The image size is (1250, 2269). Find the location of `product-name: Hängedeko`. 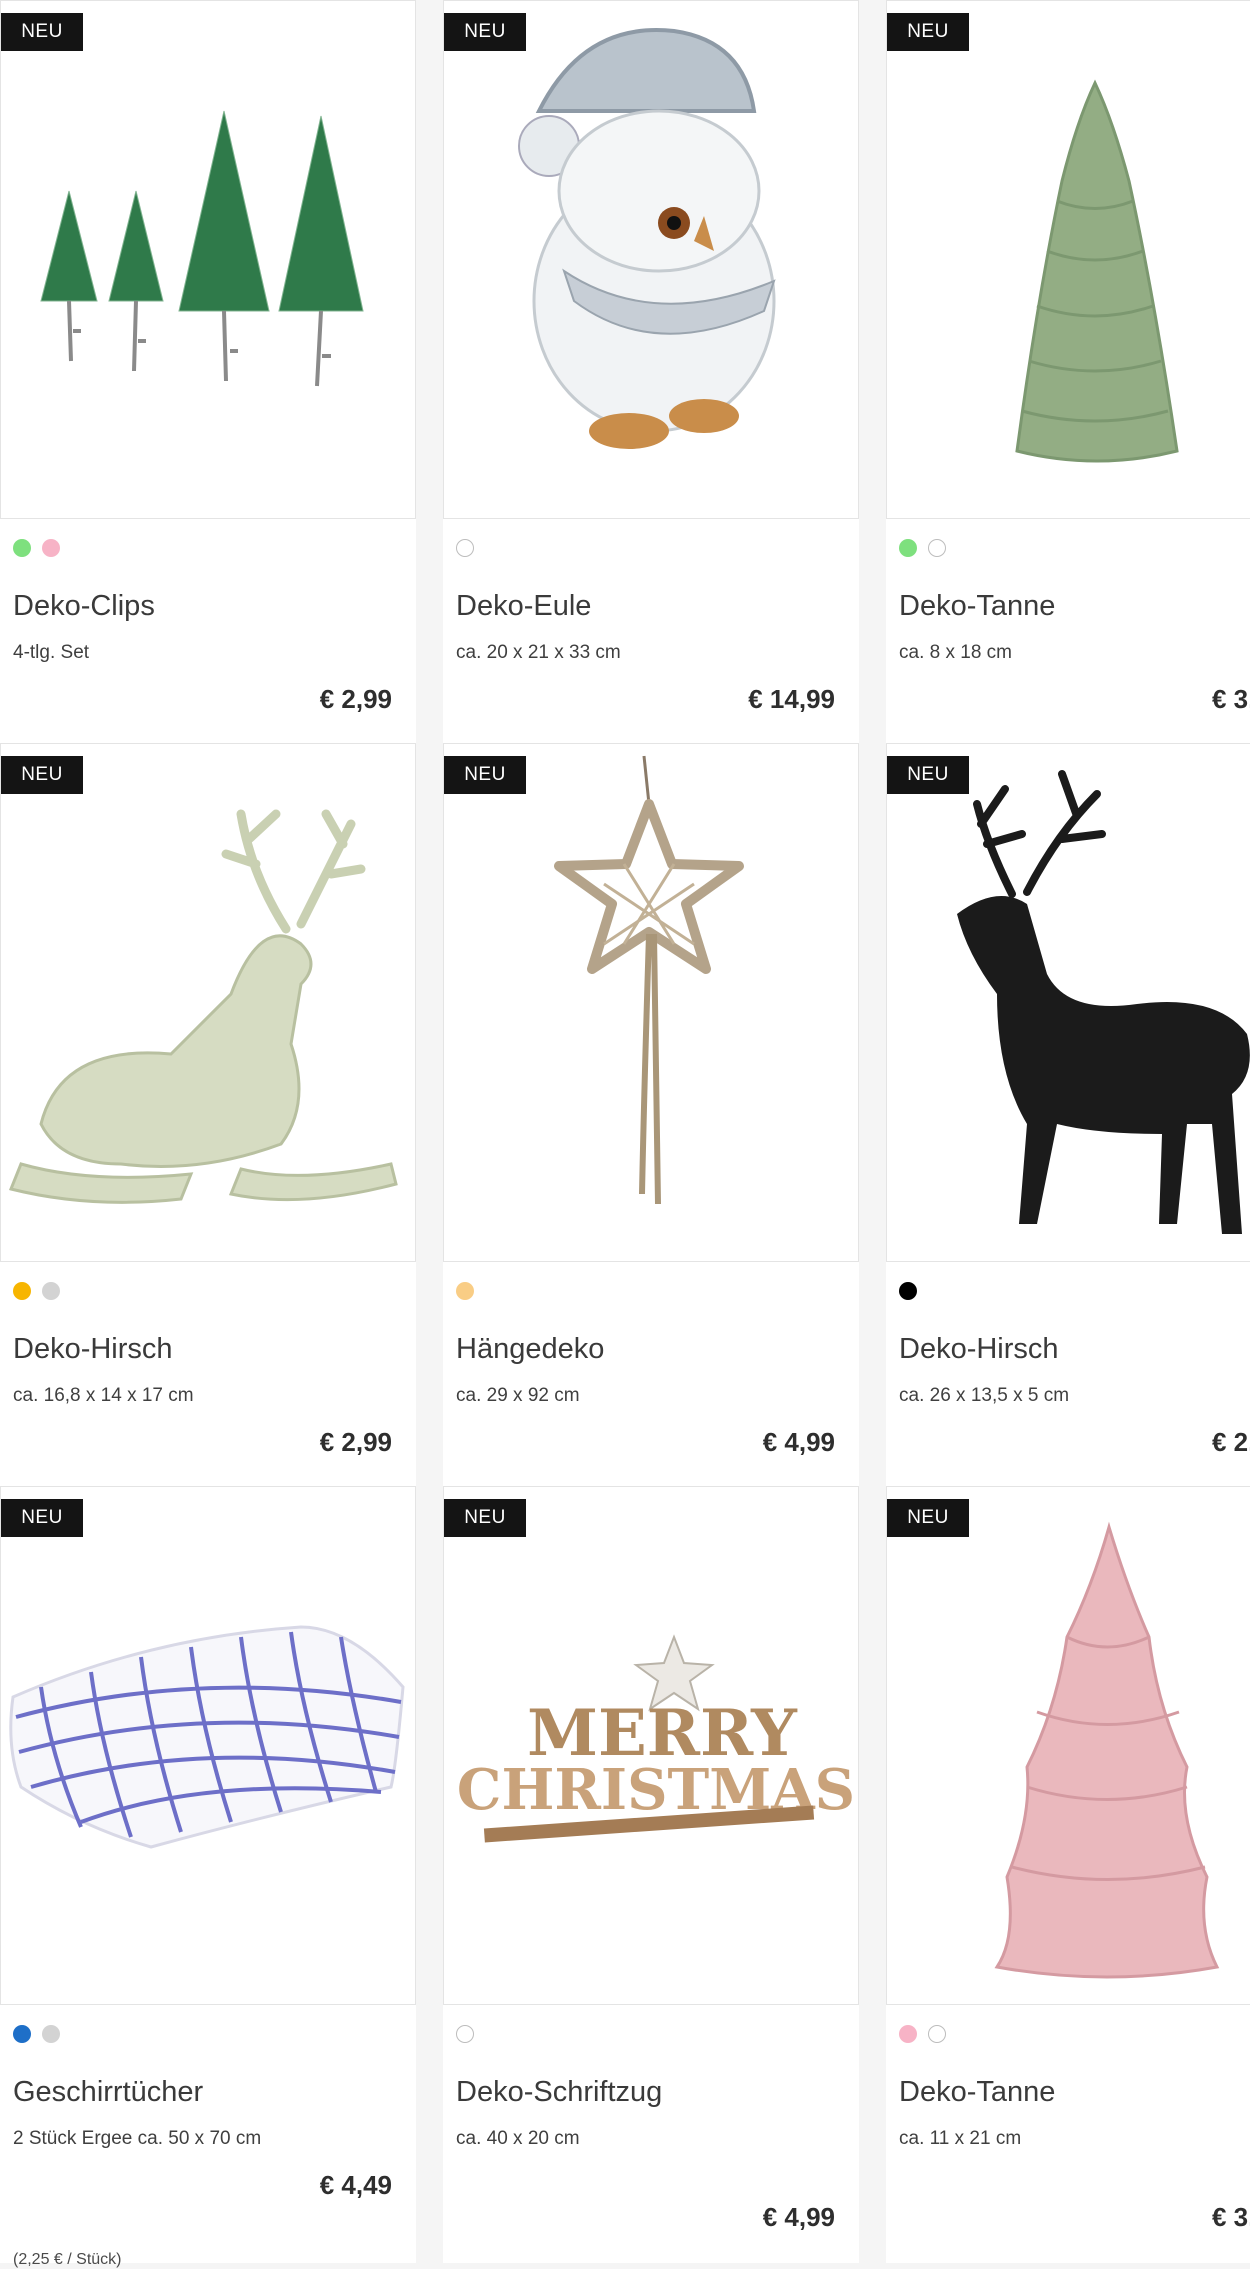

product-name: Hängedeko is located at coordinates (530, 1349).